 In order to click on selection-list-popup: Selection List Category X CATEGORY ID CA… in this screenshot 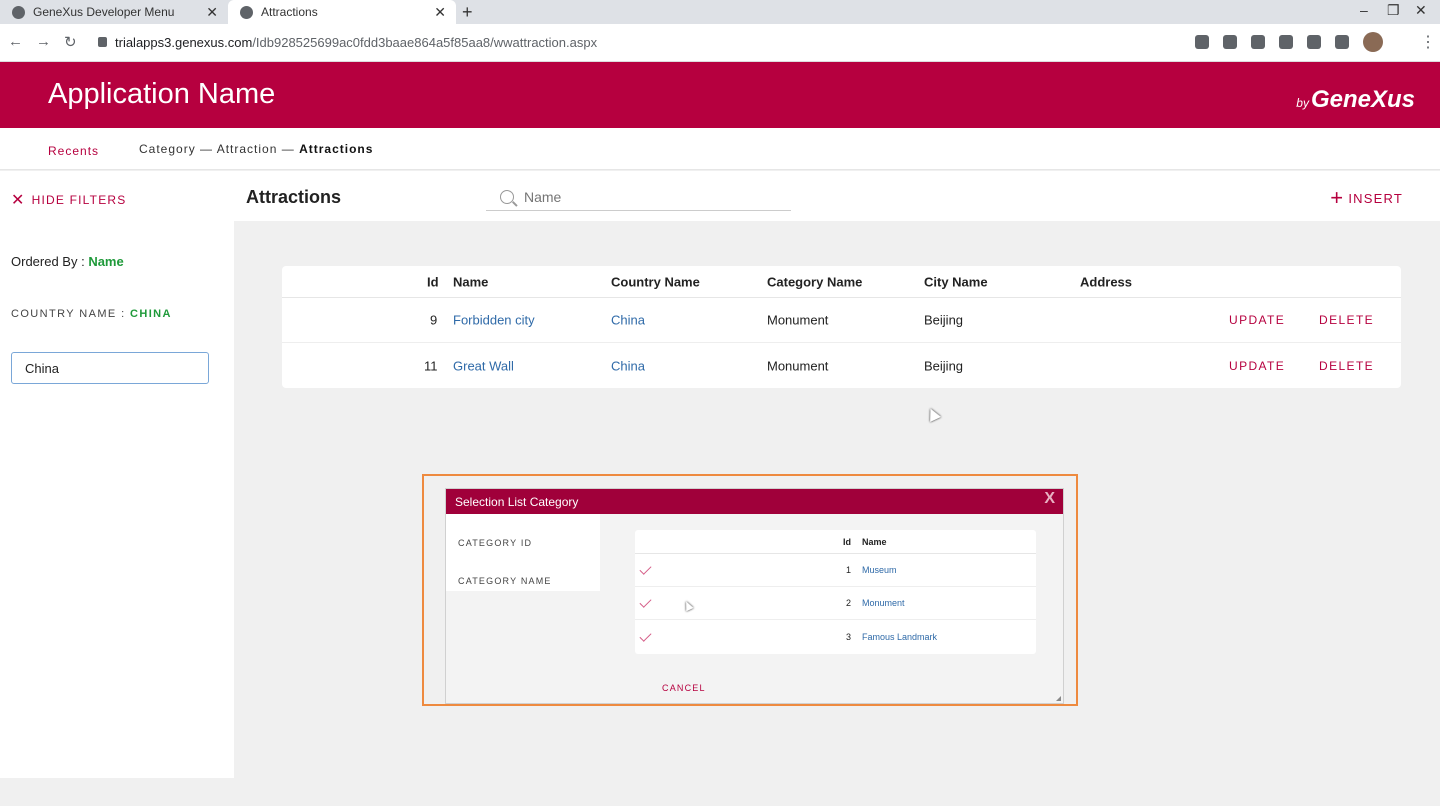, I will do `click(754, 596)`.